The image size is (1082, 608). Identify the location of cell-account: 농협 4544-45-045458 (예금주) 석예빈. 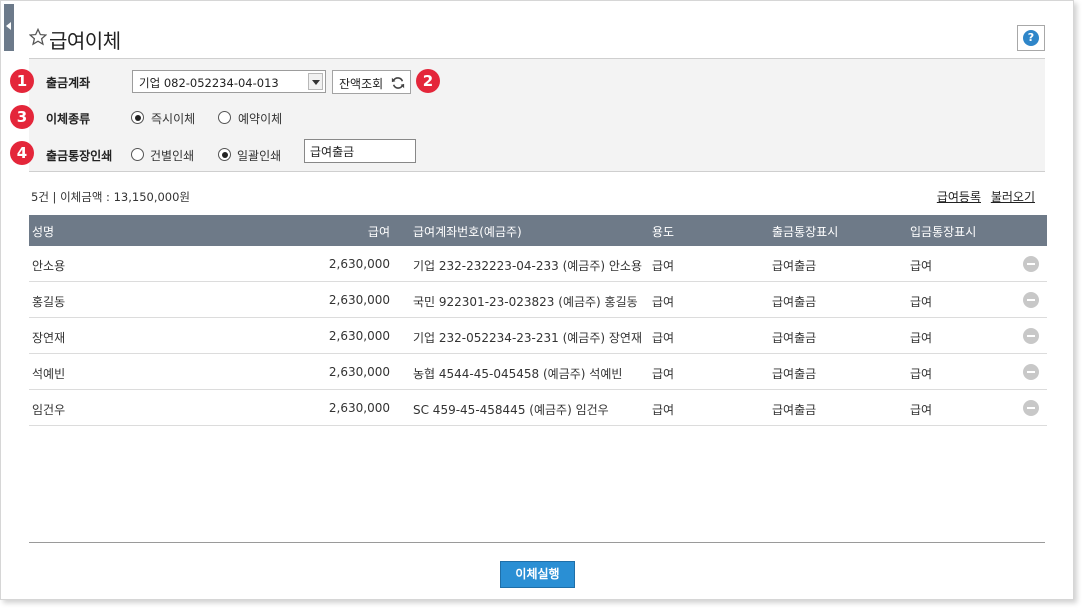
(518, 374).